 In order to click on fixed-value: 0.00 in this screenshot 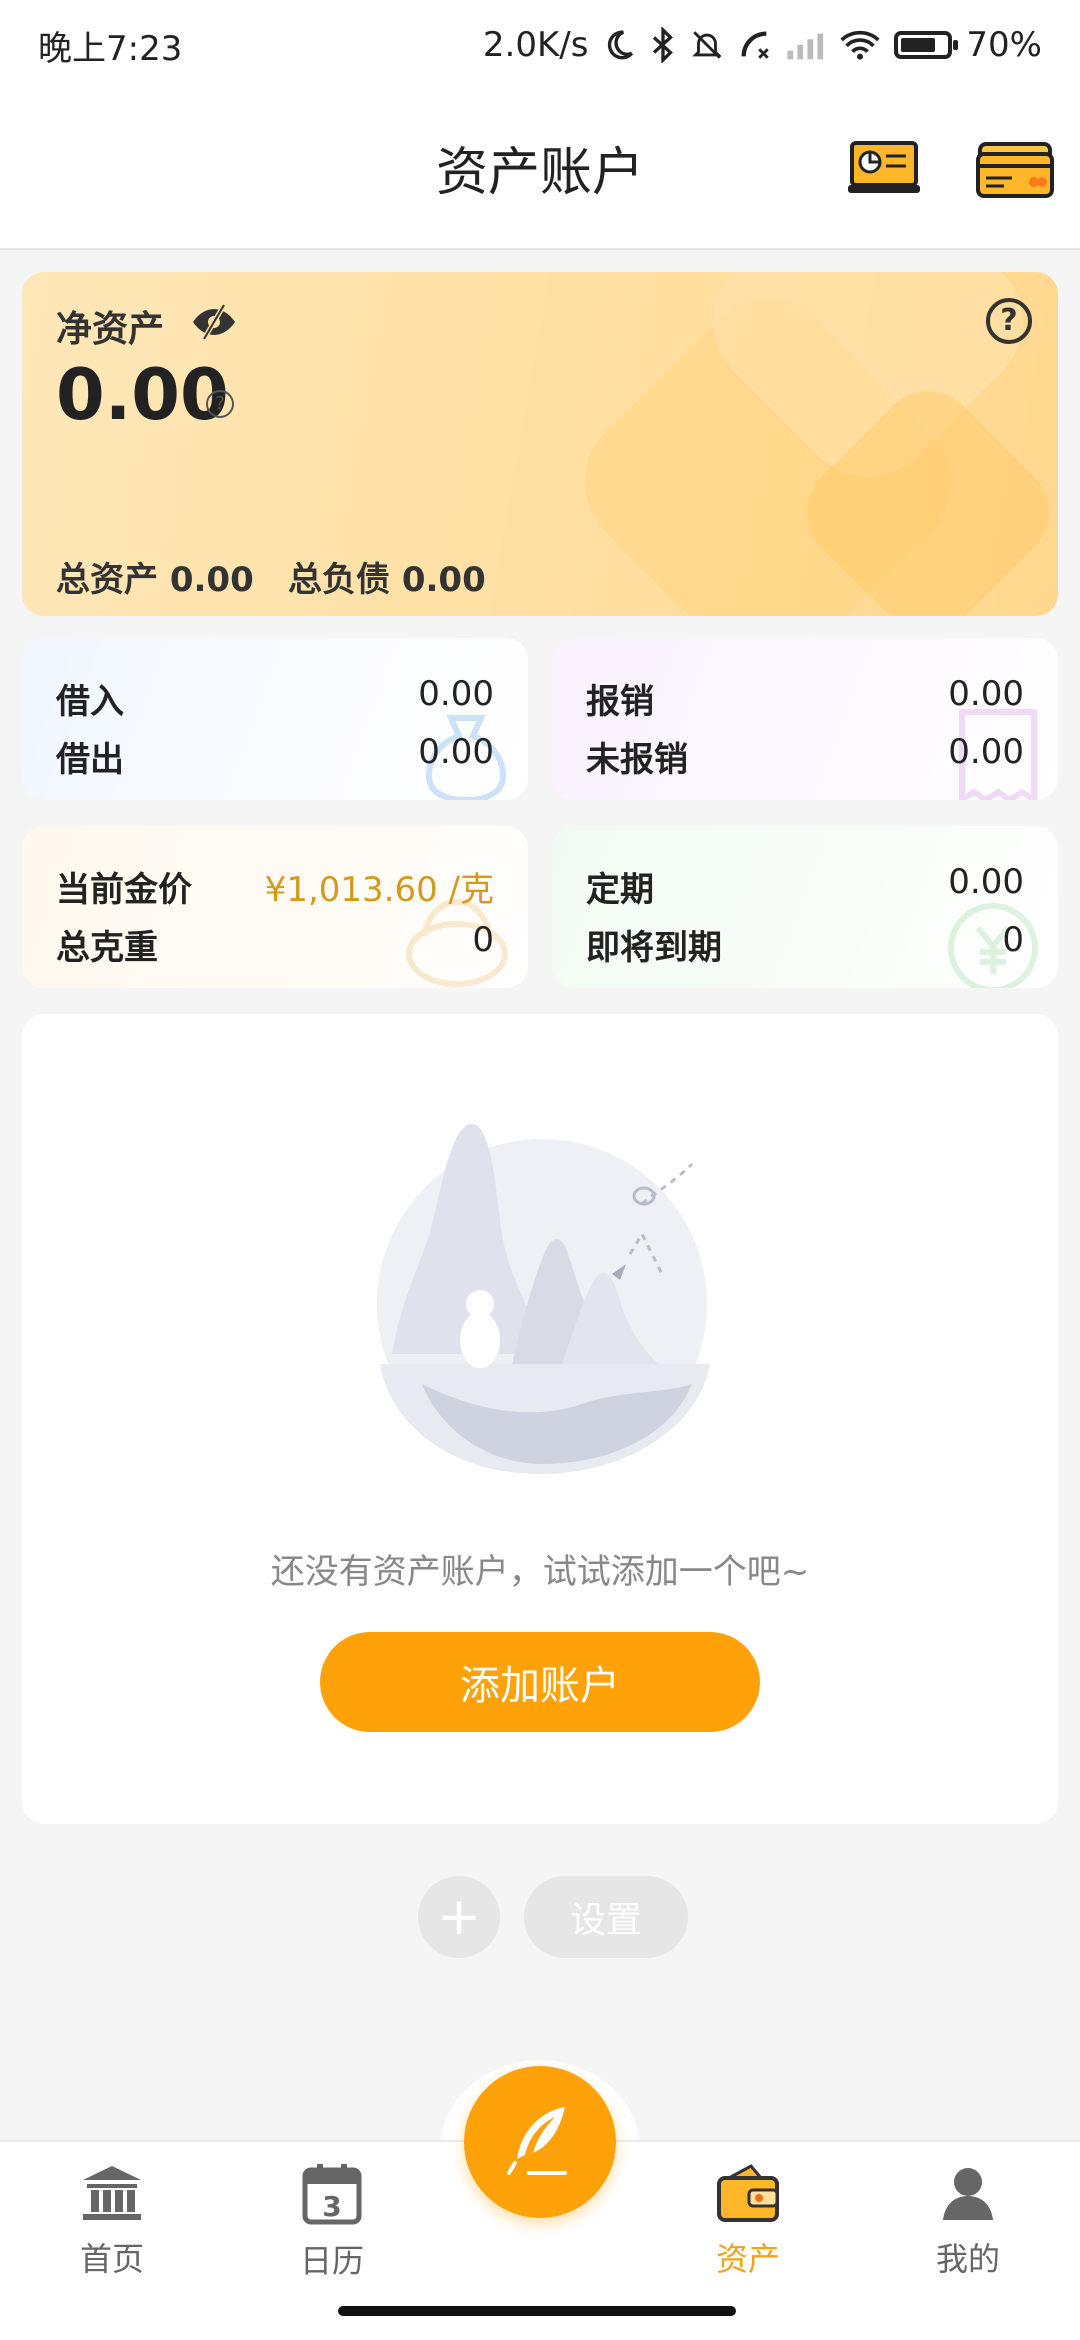, I will do `click(986, 882)`.